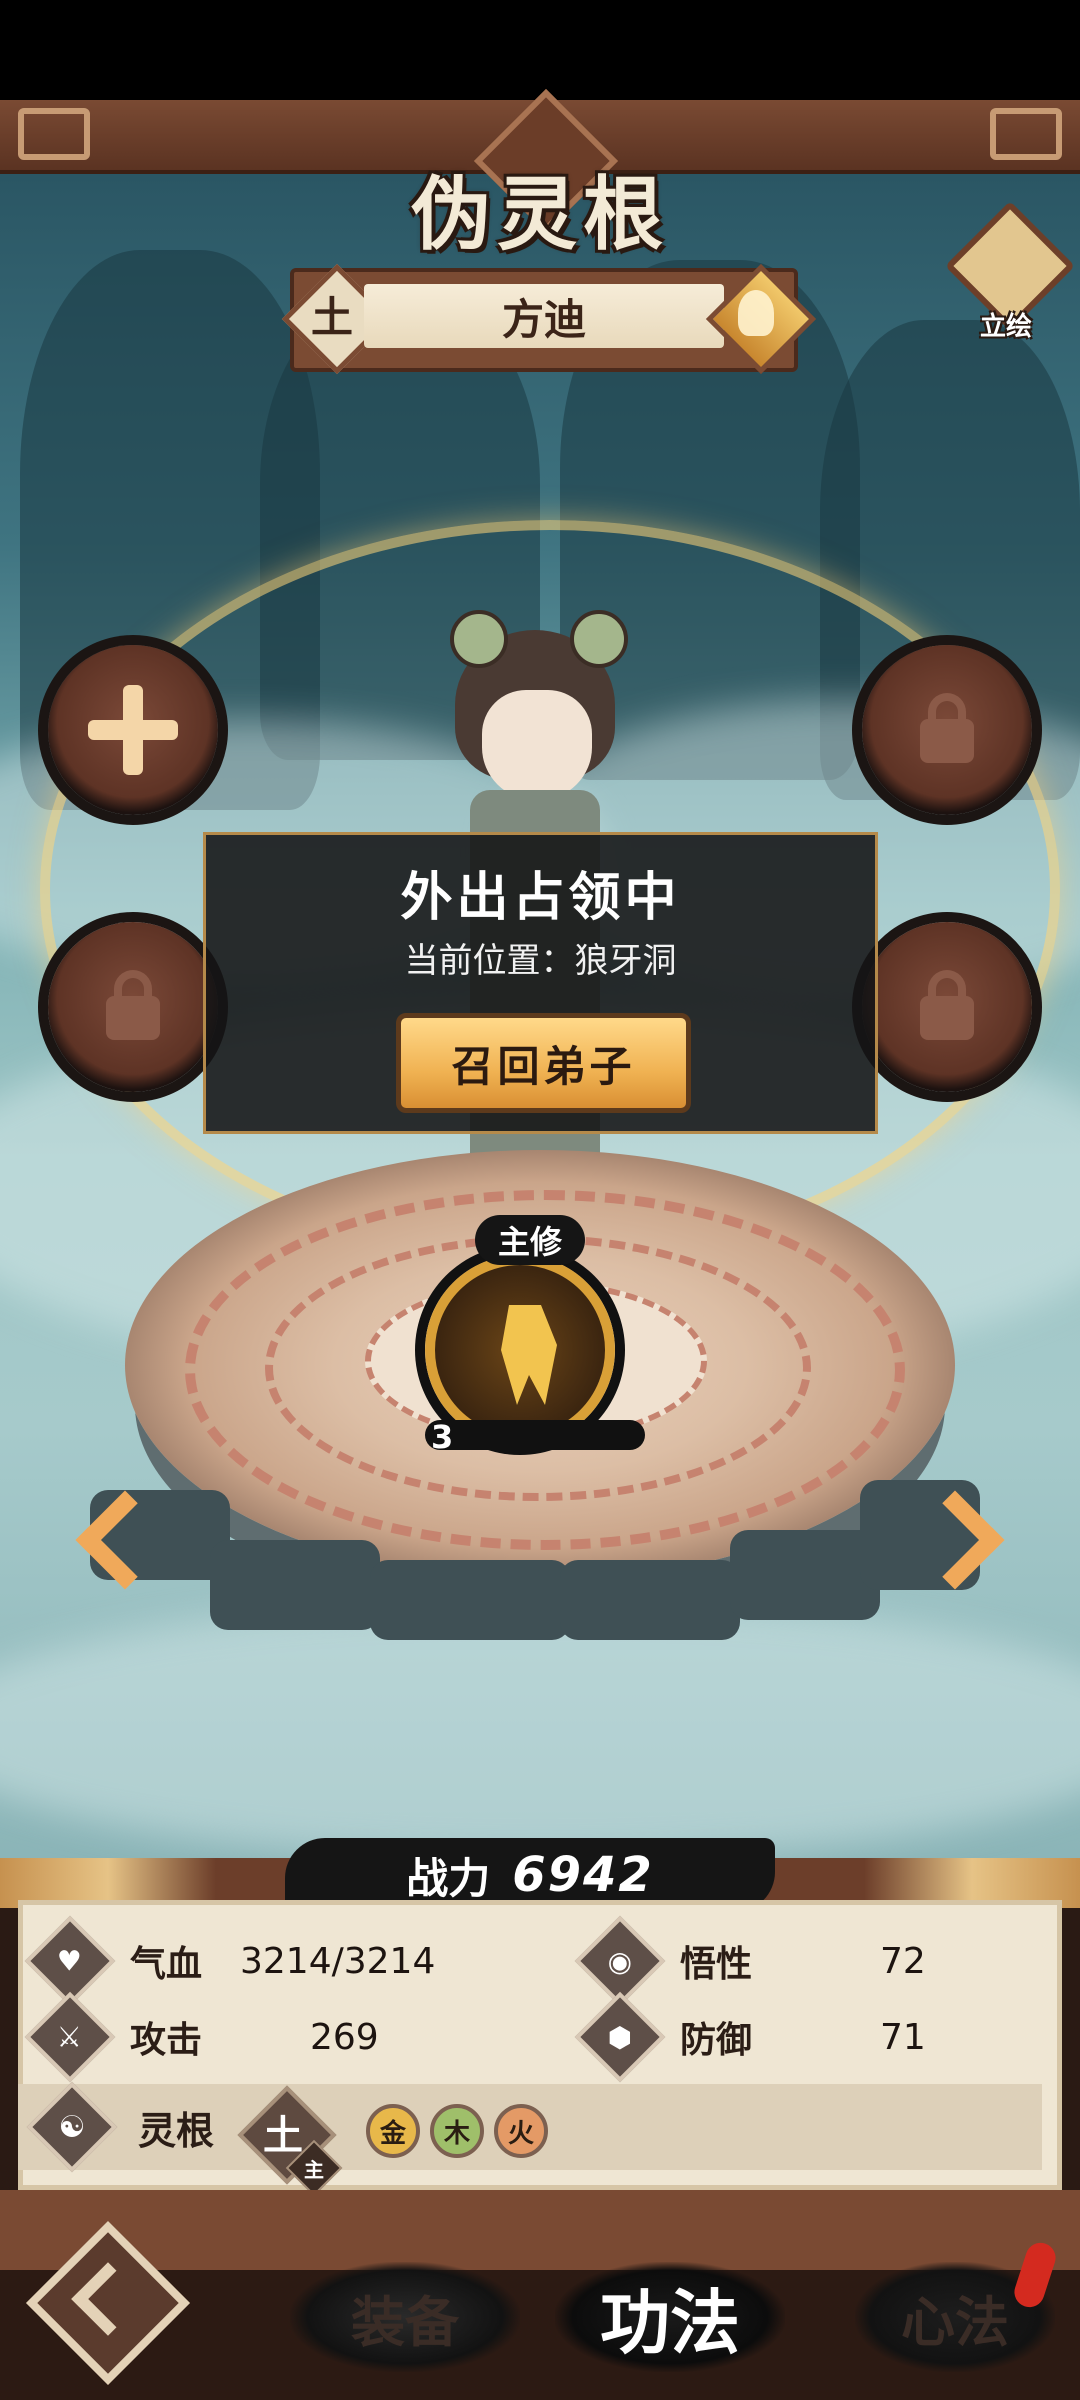 This screenshot has height=2400, width=1080. Describe the element at coordinates (176, 2130) in the screenshot. I see `spirit-root-label: 灵根` at that location.